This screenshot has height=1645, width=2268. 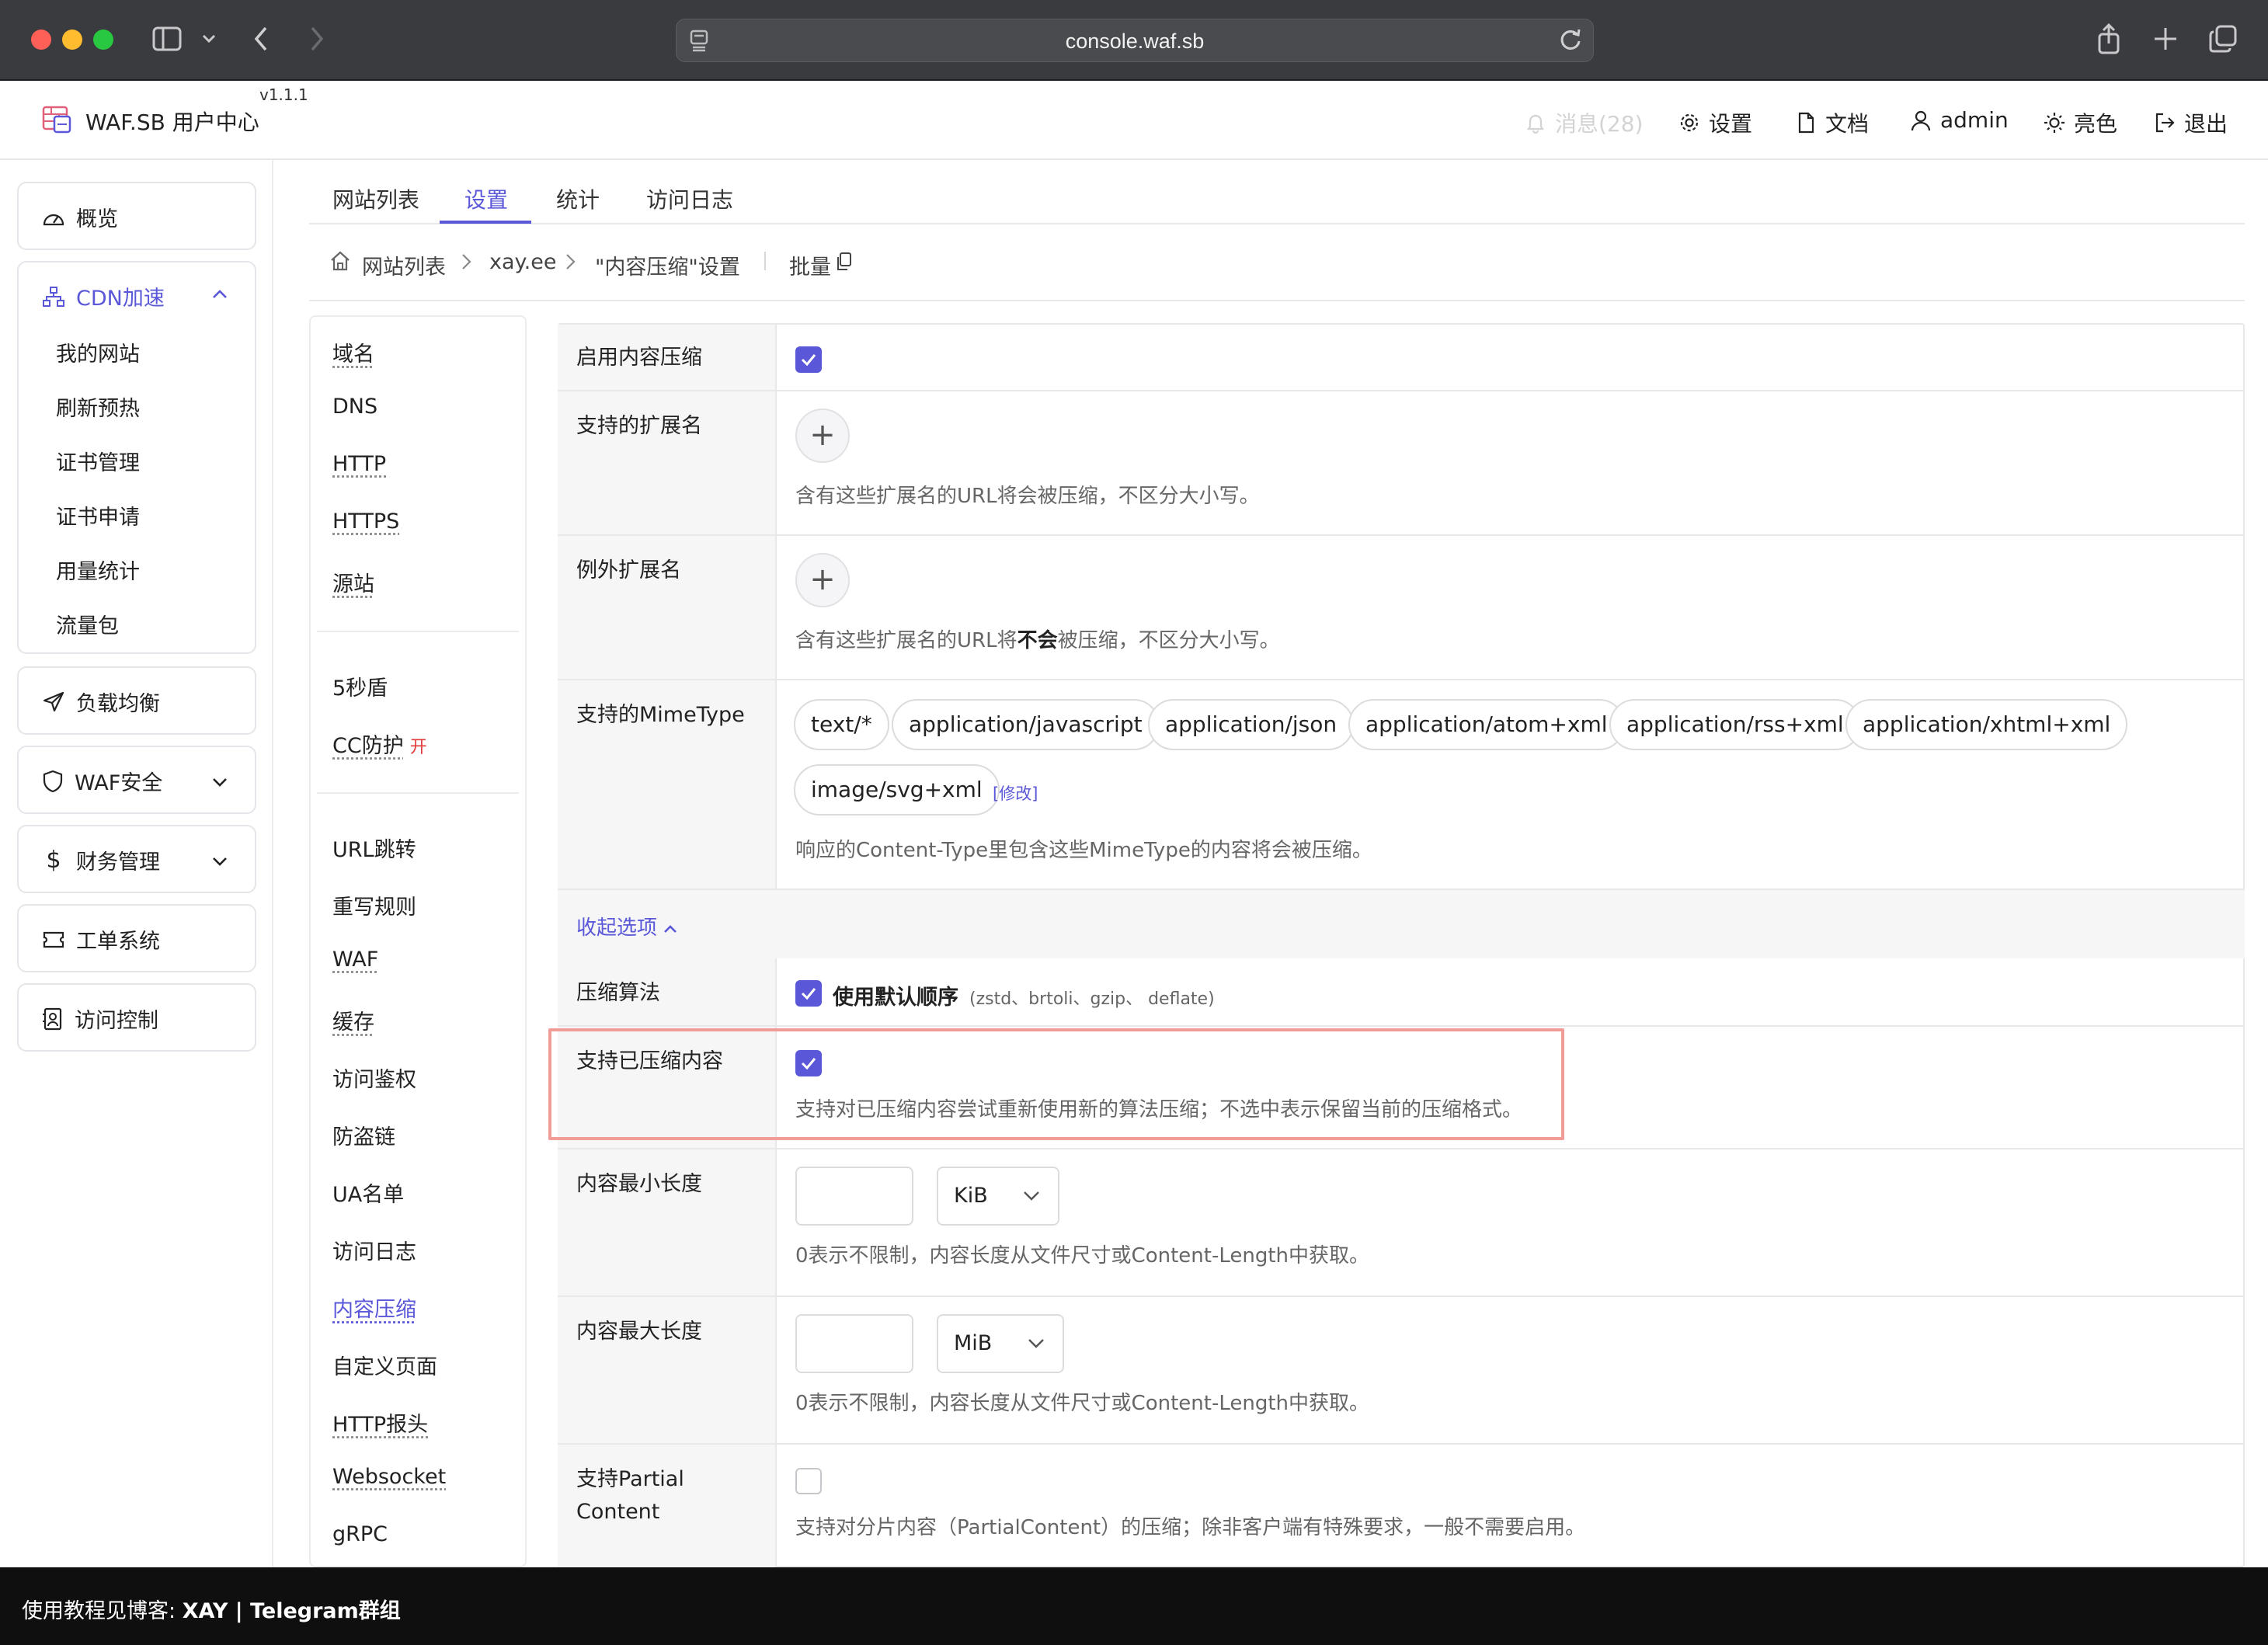 I want to click on menu-item-custom-pages: 自定义页面, so click(x=384, y=1365).